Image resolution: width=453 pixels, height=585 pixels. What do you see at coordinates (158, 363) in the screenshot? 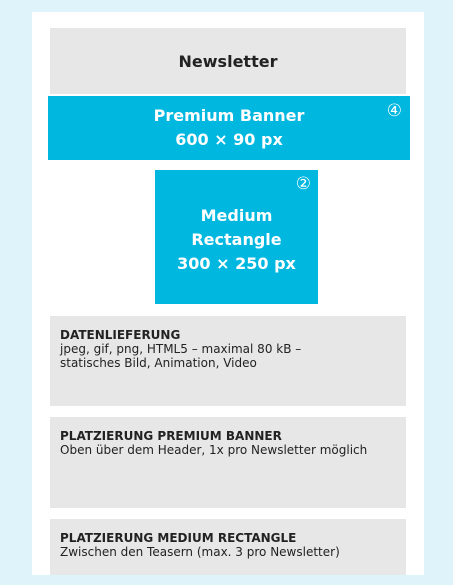
I see `delivery-text-line2: statisches Bild, Animation, Video` at bounding box center [158, 363].